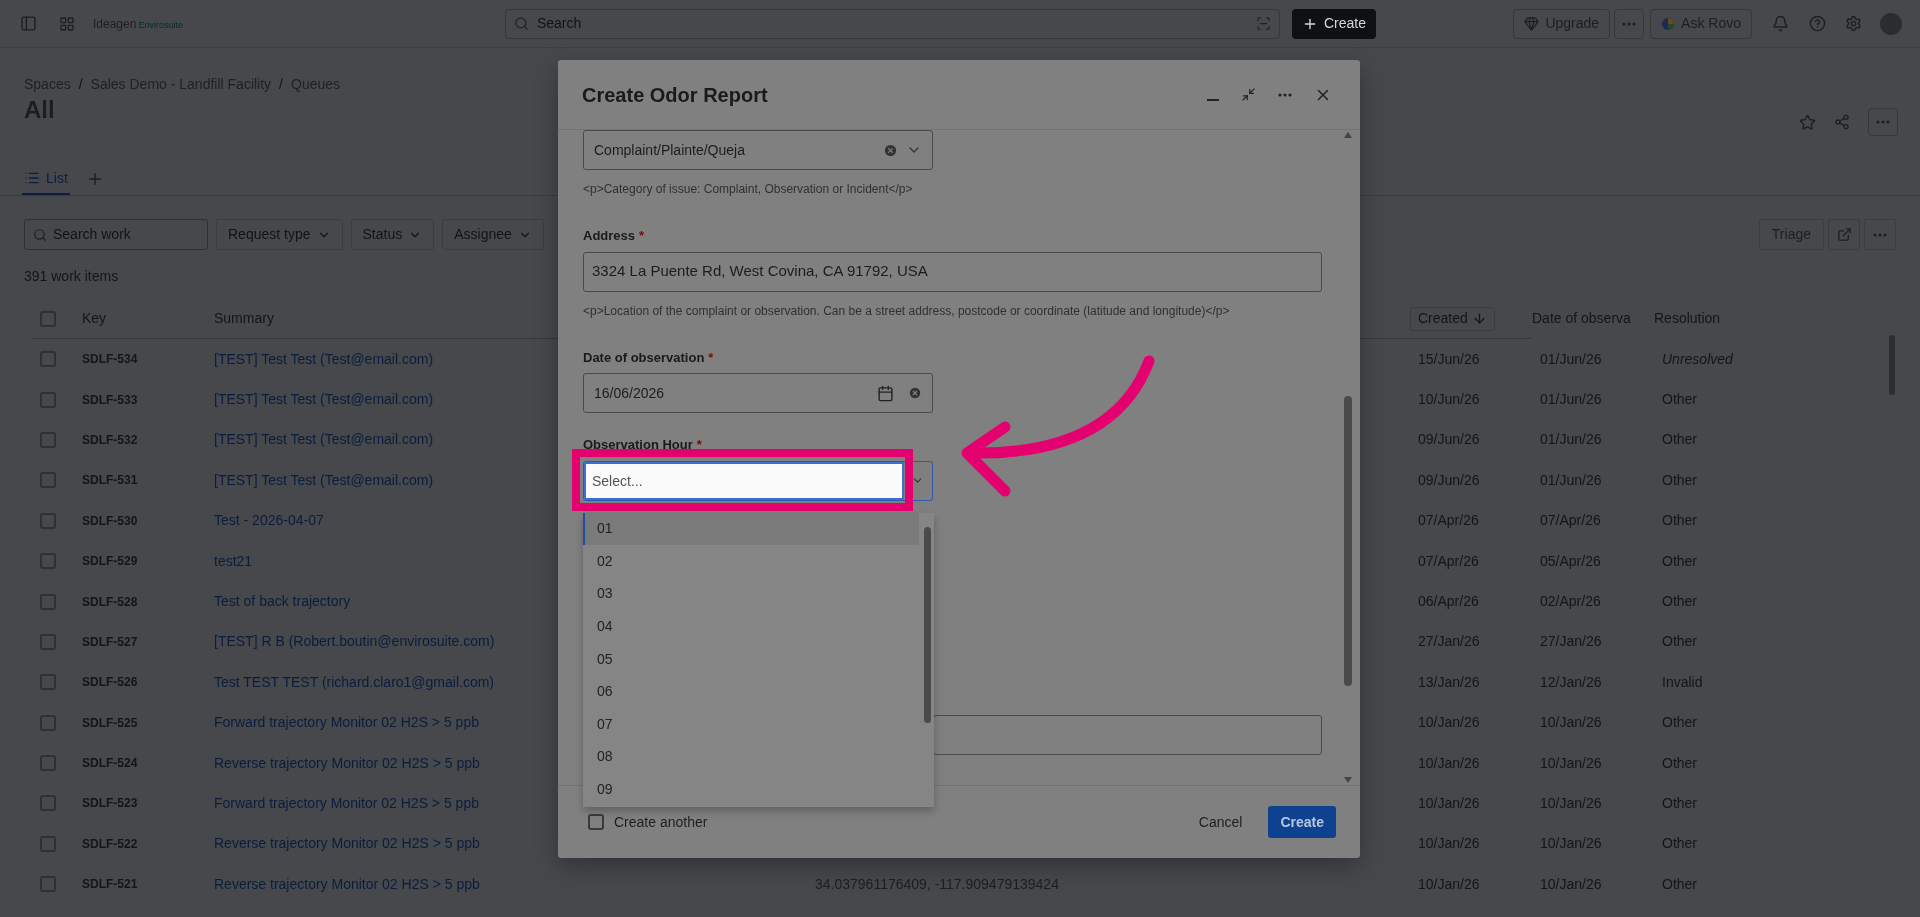 The image size is (1920, 917). What do you see at coordinates (952, 271) in the screenshot?
I see `text-input-field: 3324 La Puente Rd, West Covina, CA 91792, USA` at bounding box center [952, 271].